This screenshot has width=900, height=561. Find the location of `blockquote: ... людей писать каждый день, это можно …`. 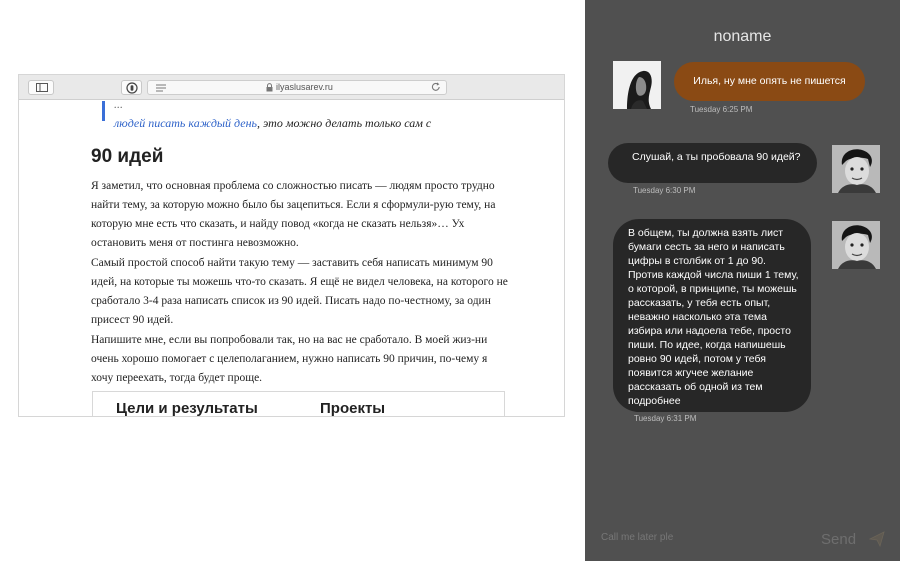

blockquote: ... людей писать каждый день, это можно … is located at coordinates (312, 115).